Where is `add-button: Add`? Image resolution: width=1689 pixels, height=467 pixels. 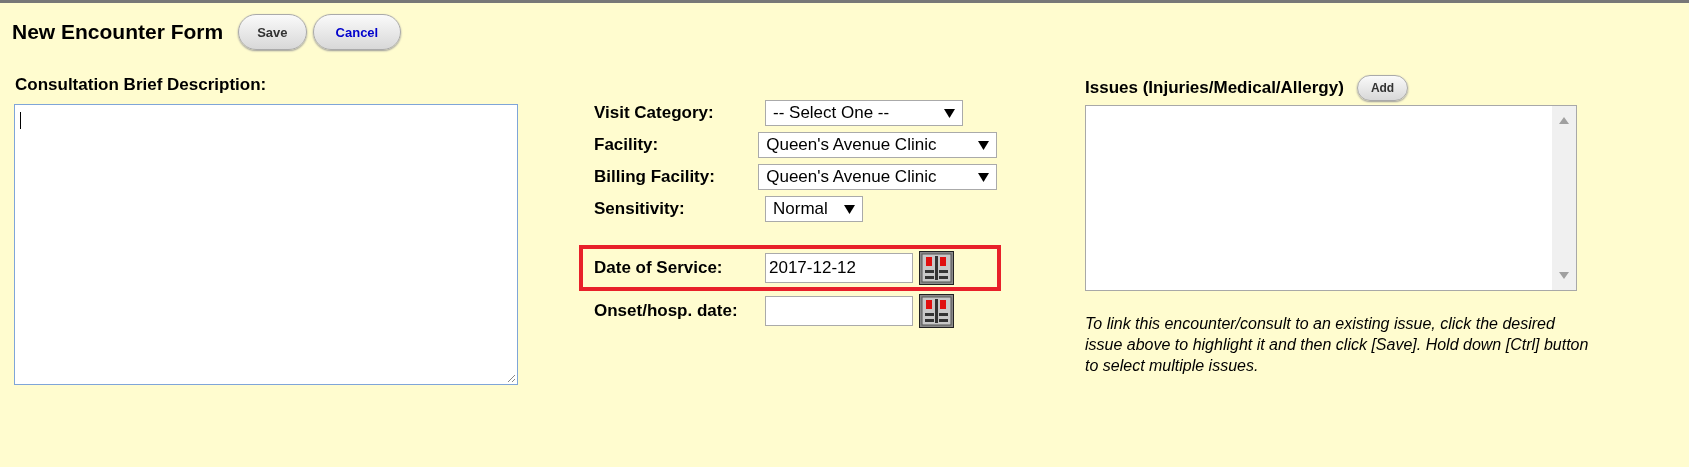
add-button: Add is located at coordinates (1382, 88).